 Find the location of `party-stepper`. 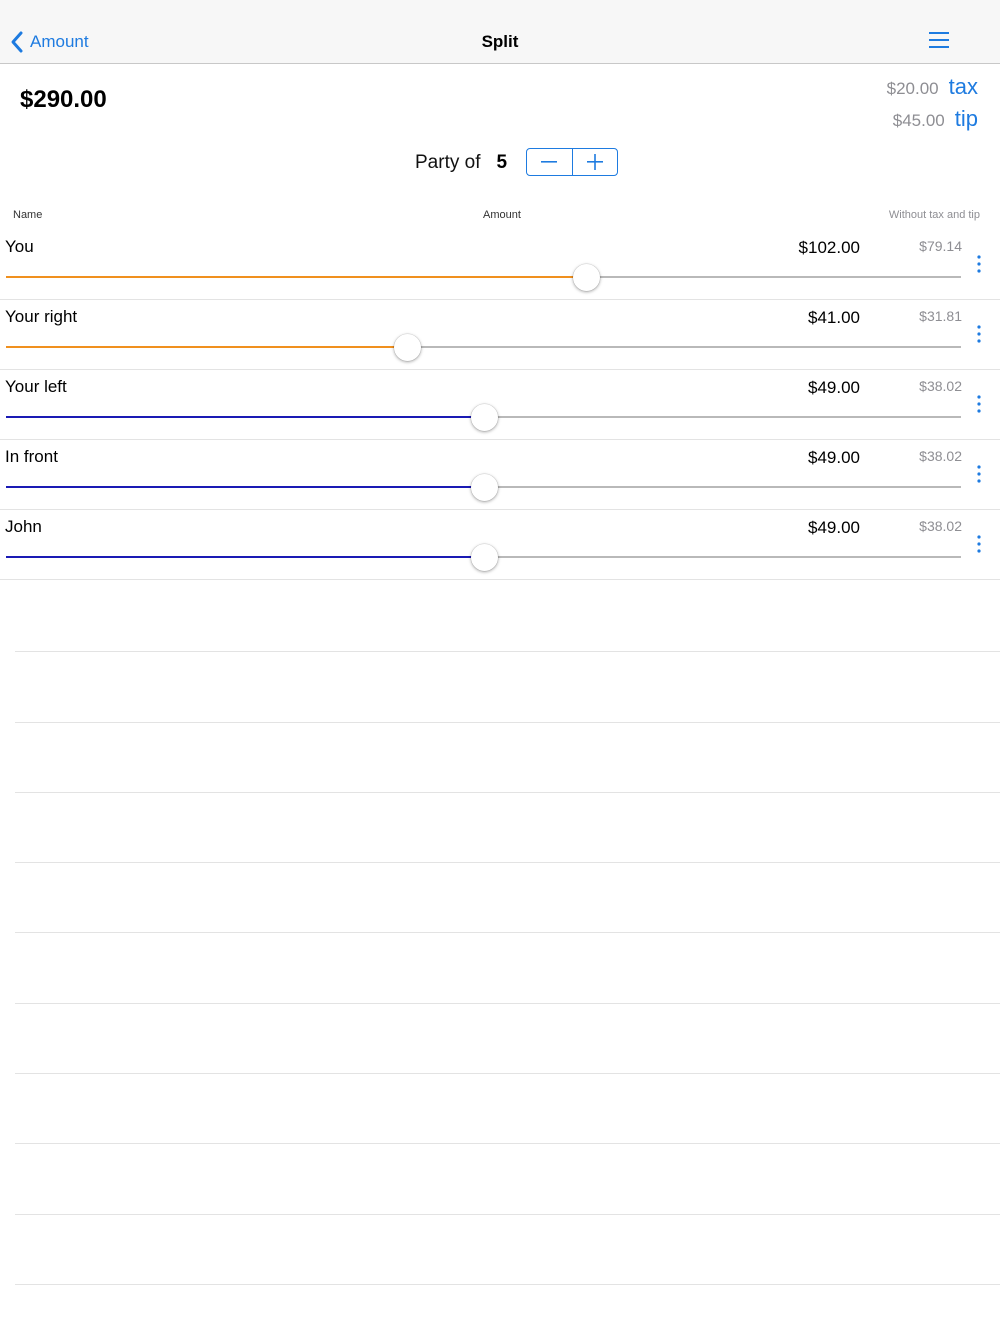

party-stepper is located at coordinates (572, 162).